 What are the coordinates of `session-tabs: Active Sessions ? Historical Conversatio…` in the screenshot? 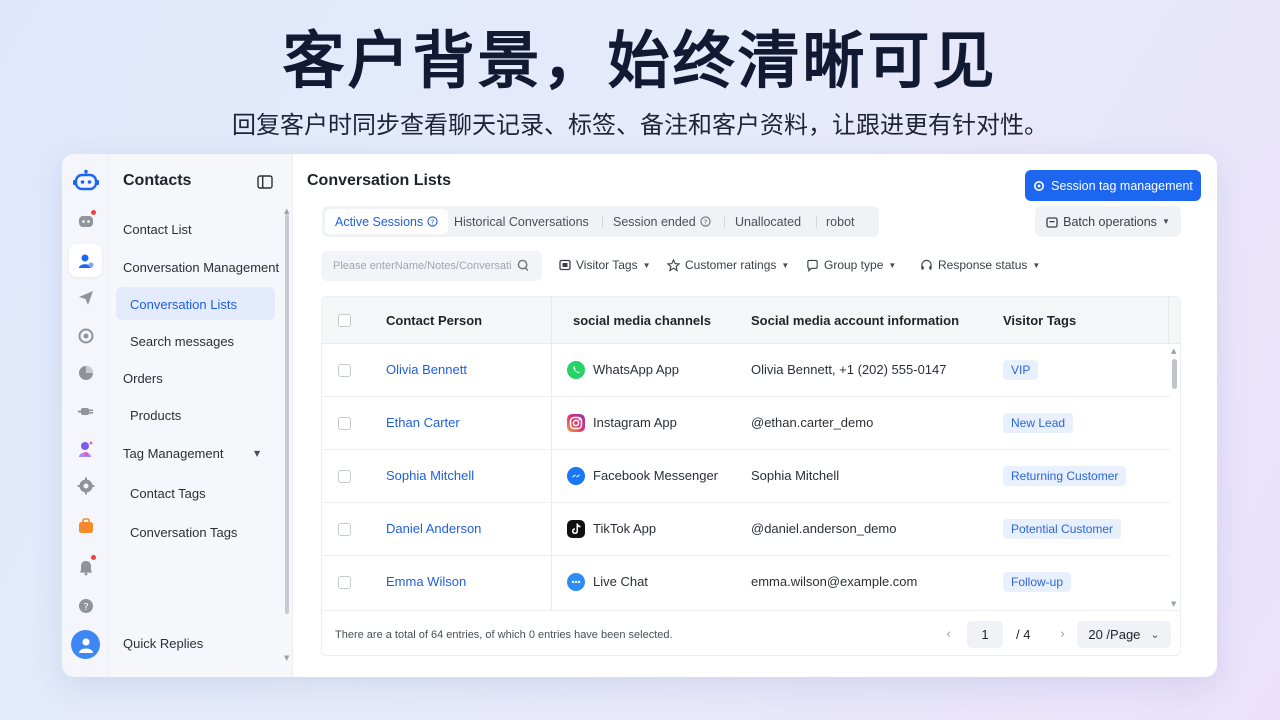 It's located at (600, 221).